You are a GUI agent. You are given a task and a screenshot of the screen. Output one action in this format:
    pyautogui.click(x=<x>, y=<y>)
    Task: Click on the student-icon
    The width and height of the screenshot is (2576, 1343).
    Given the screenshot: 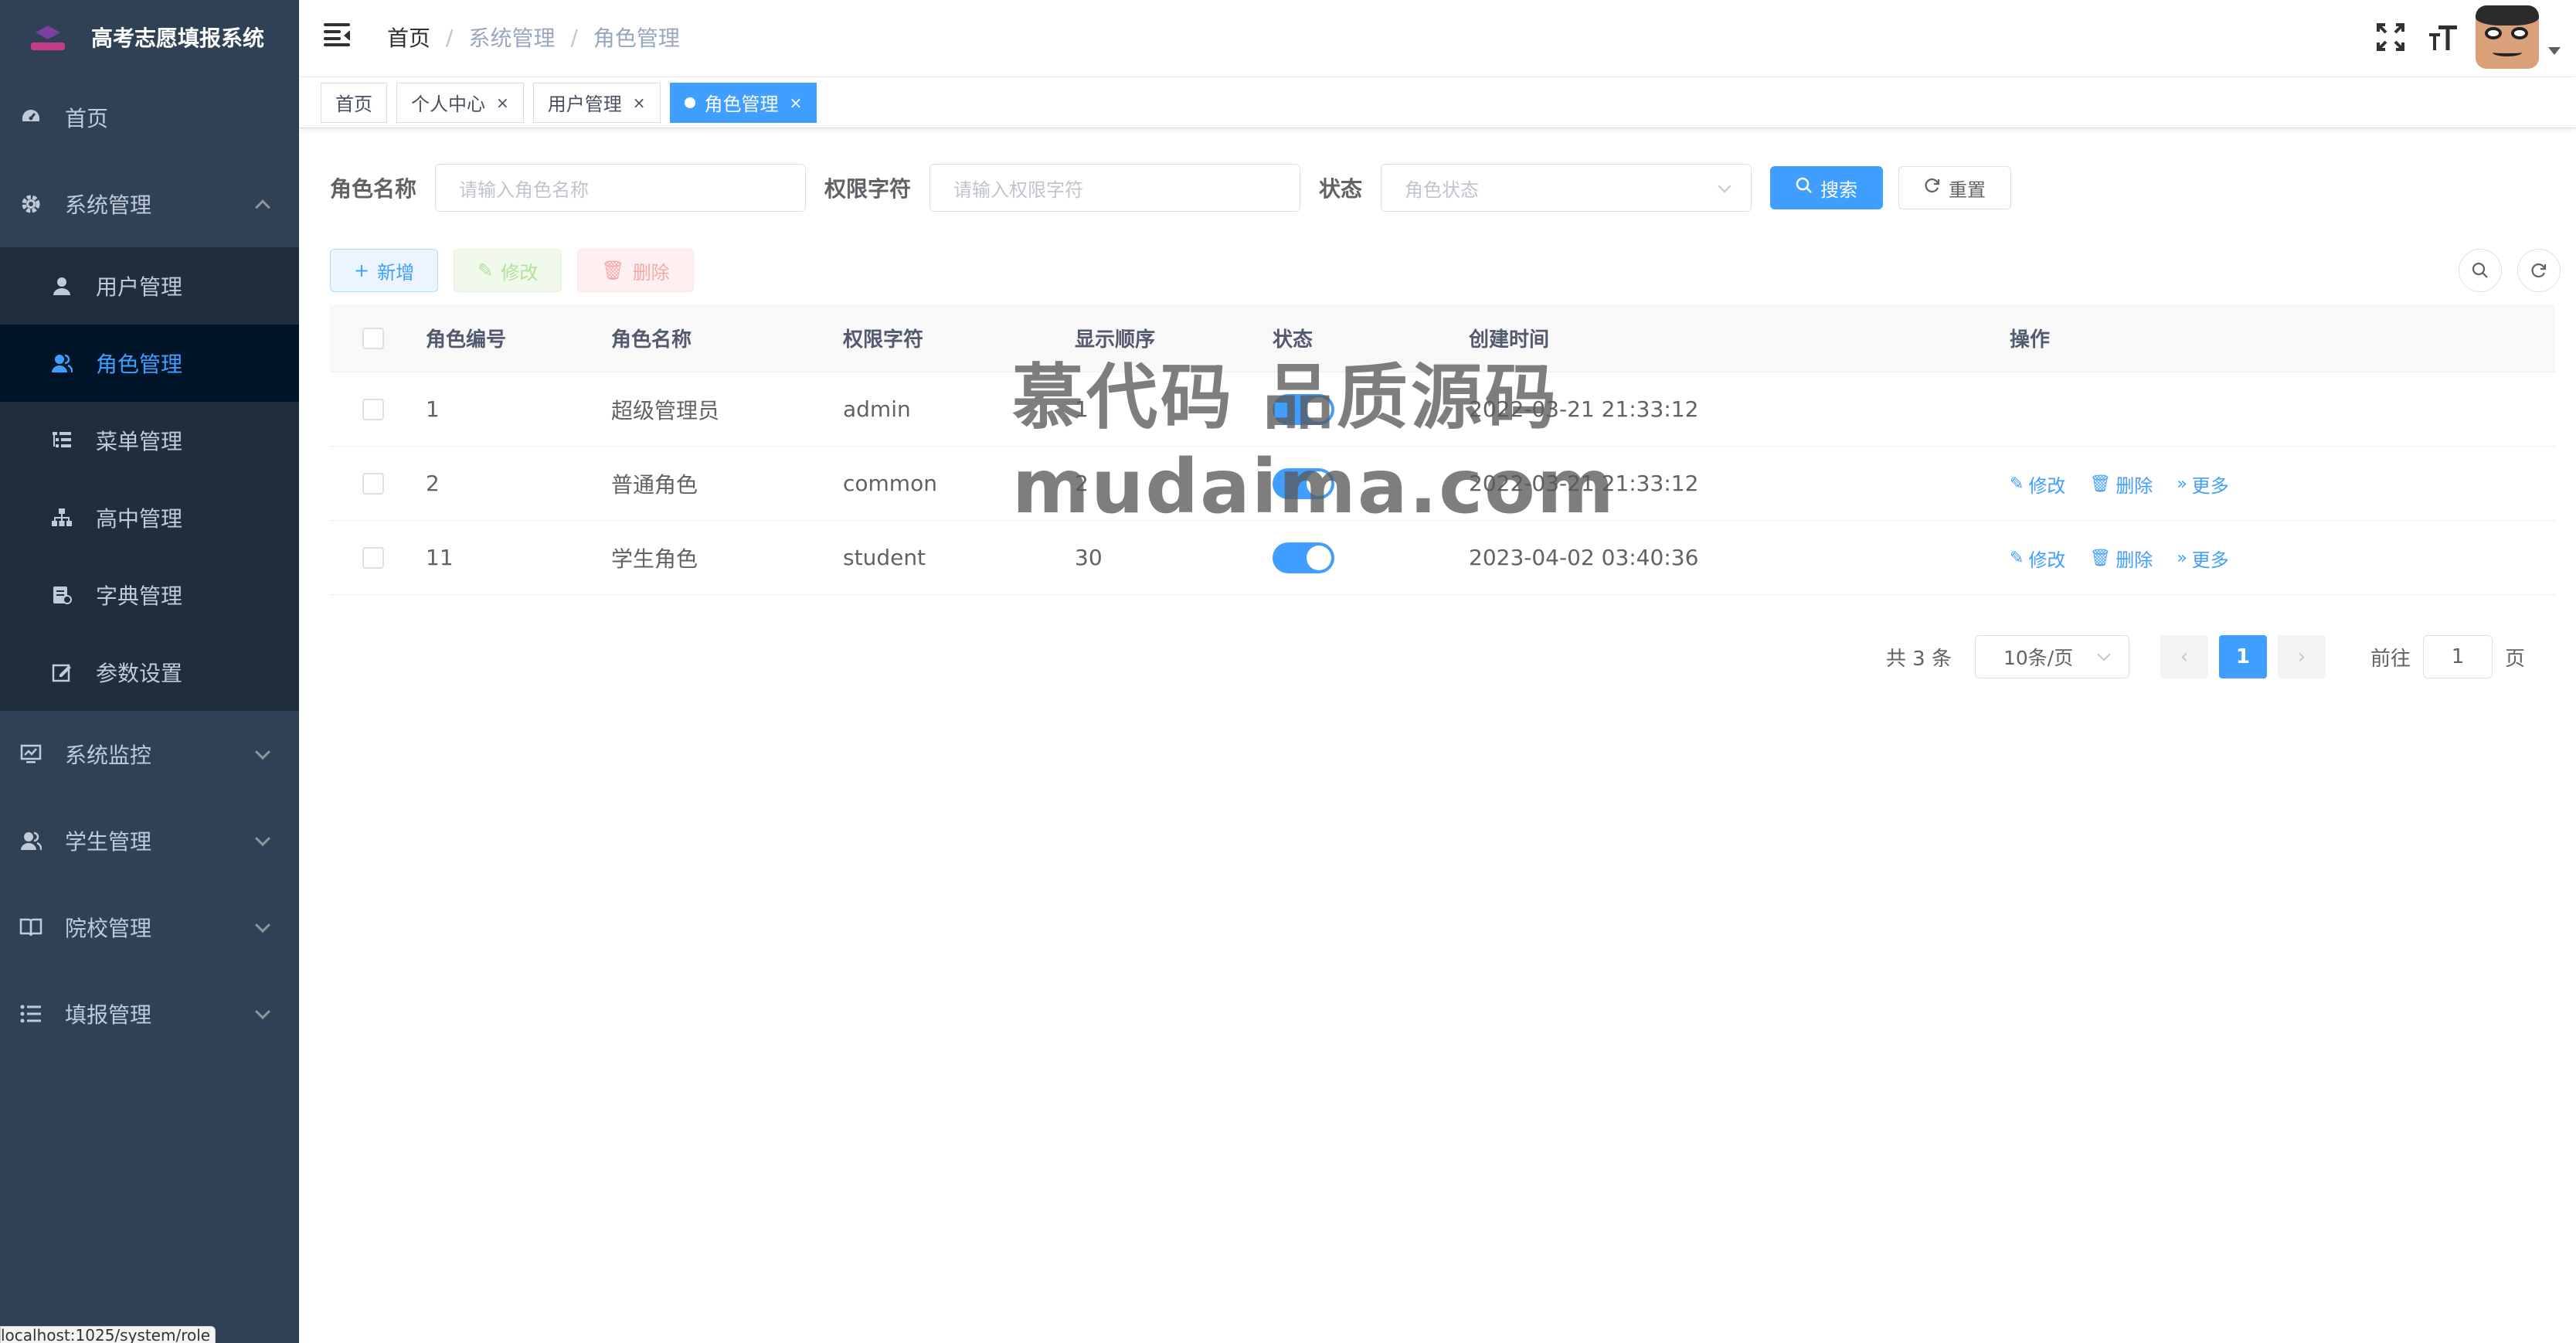 What is the action you would take?
    pyautogui.click(x=31, y=840)
    